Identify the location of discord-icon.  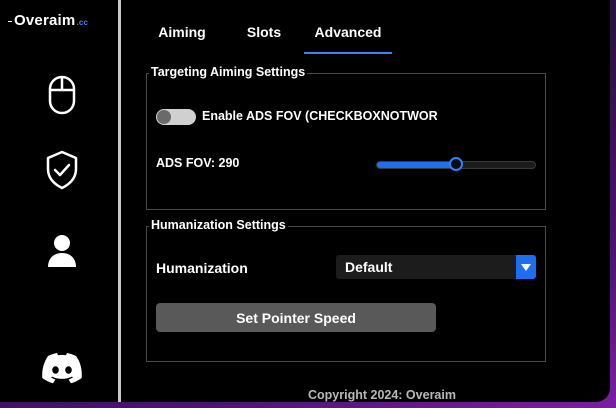
(62, 368).